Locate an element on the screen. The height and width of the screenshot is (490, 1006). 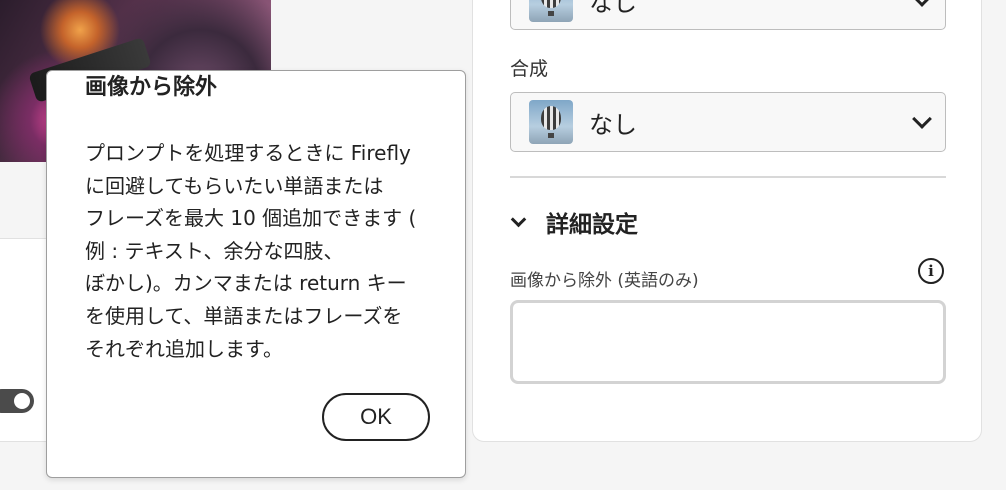
popover-line: 例 : テキスト、余分な四肢、 is located at coordinates (214, 250).